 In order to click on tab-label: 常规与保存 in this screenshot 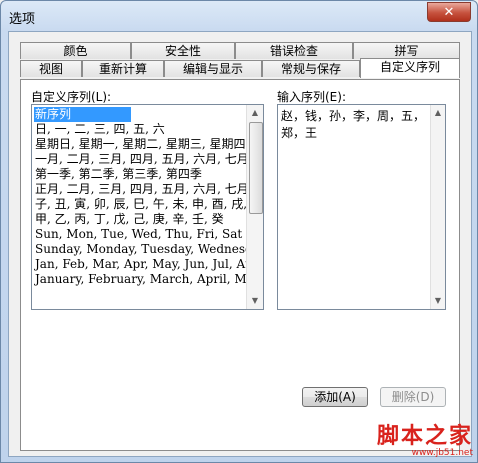, I will do `click(310, 69)`.